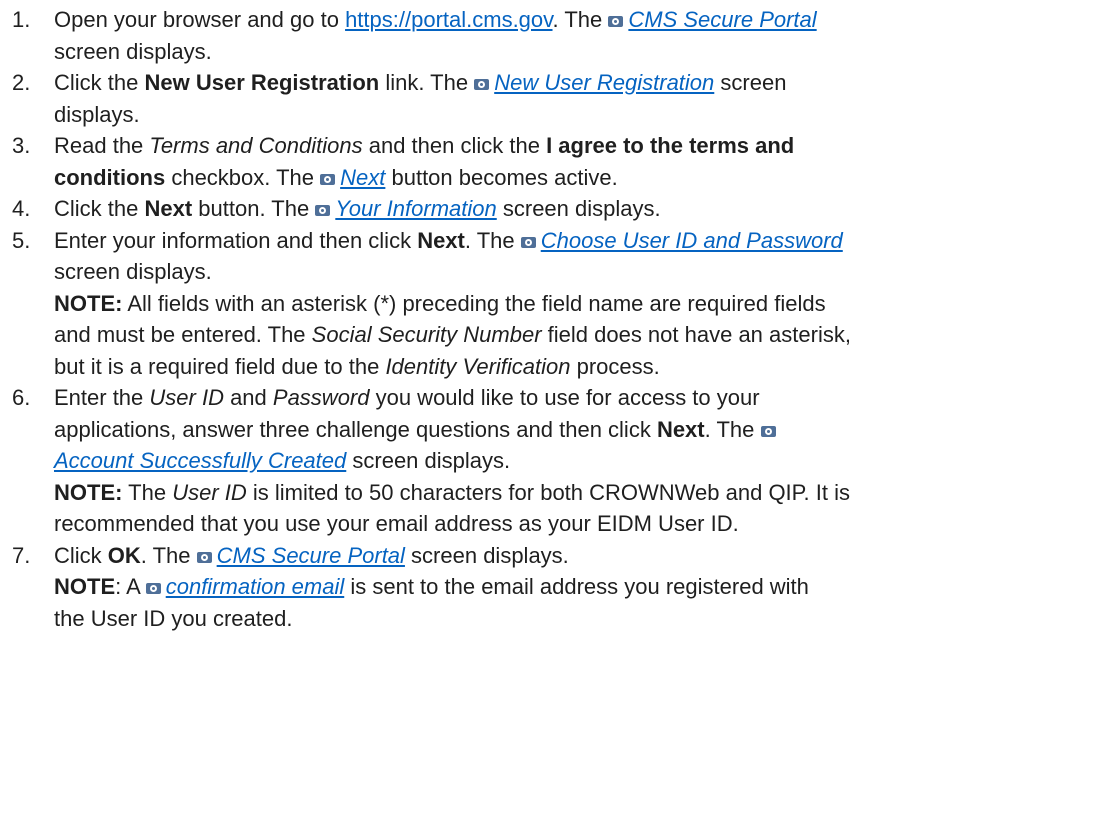 The image size is (1108, 838). What do you see at coordinates (256, 145) in the screenshot?
I see `italic-text: Terms and Conditions` at bounding box center [256, 145].